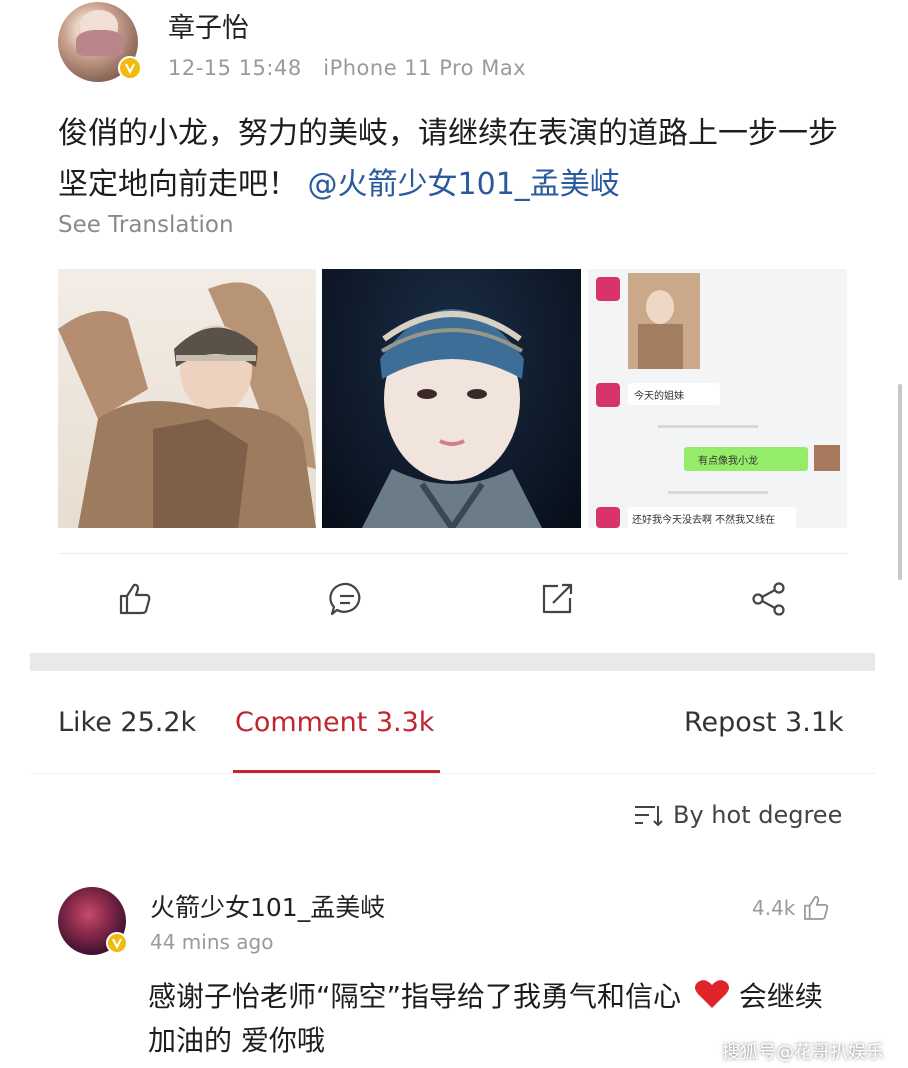 This screenshot has height=1068, width=908. I want to click on post-timestamp: 12-15 15:48, so click(235, 68).